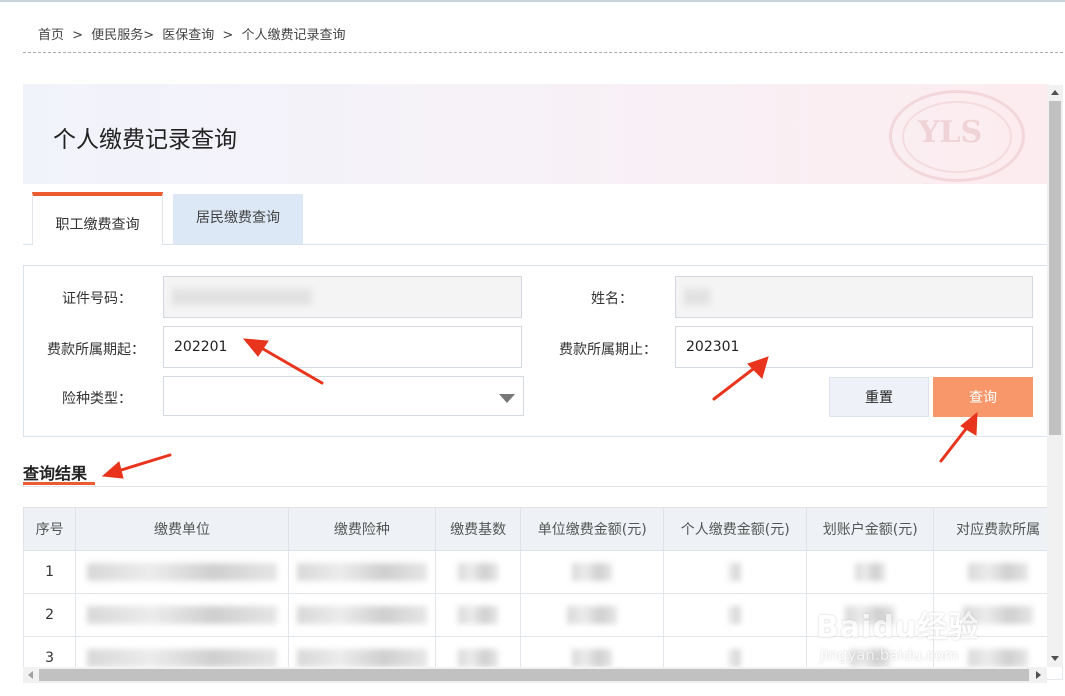  I want to click on baidu-watermark: Baidu经验 jingyan.baidu.com, so click(916, 640).